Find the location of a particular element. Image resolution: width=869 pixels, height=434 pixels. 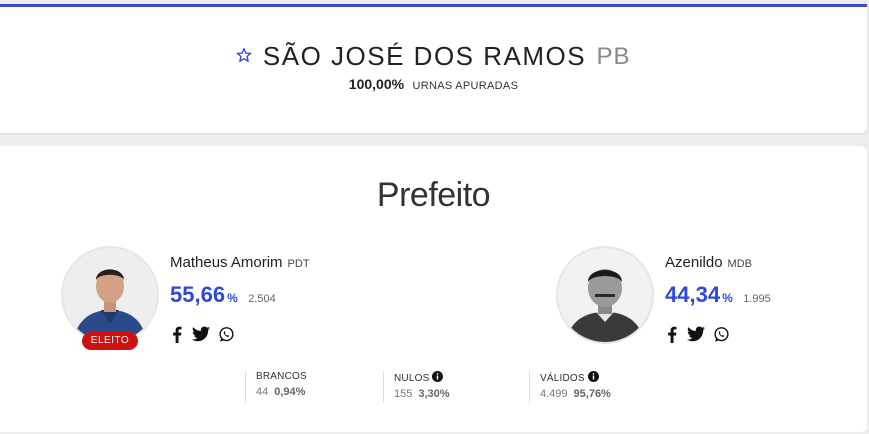

stat-label: BRANCOS is located at coordinates (281, 376).